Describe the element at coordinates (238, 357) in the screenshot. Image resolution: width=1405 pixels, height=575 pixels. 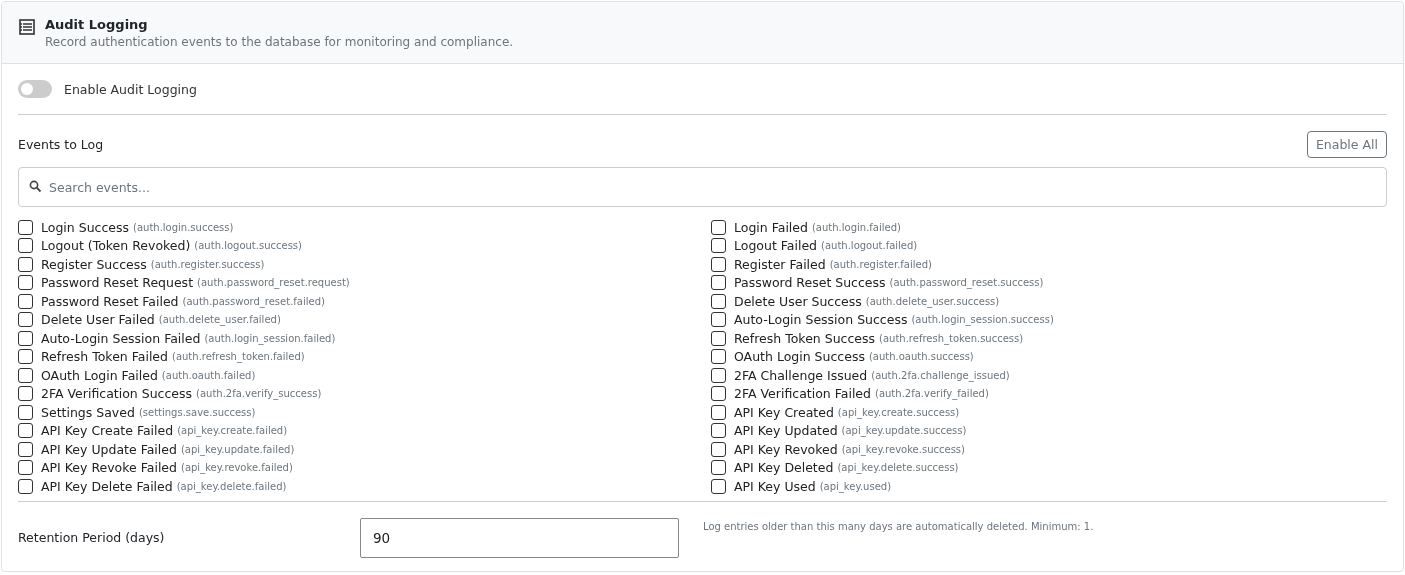
I see `event-code: (auth.refresh_token.failed)` at that location.